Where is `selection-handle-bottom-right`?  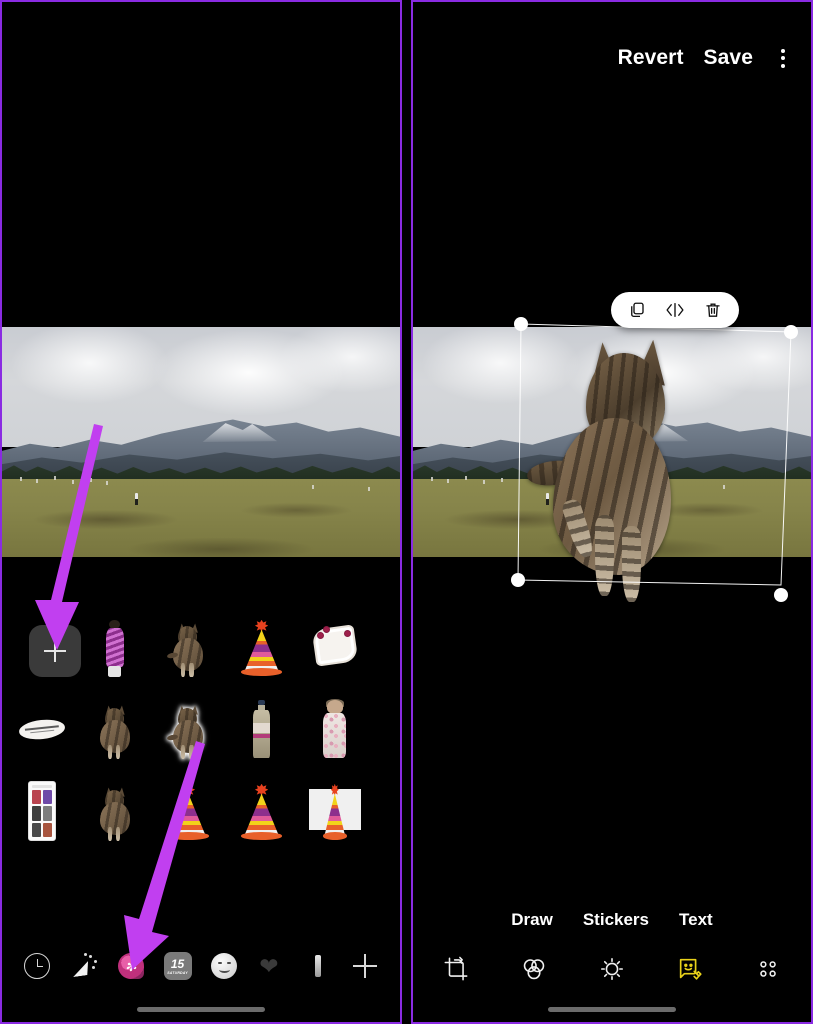 selection-handle-bottom-right is located at coordinates (781, 595).